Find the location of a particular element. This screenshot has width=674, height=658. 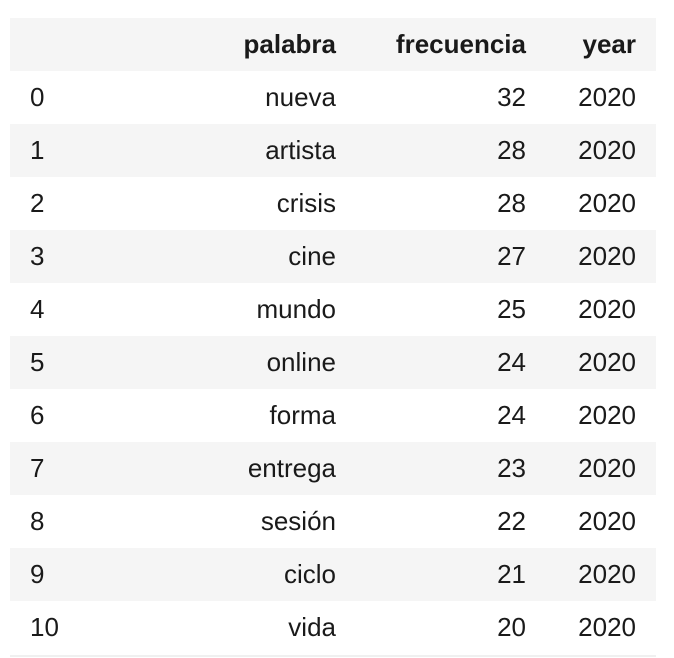

row-index: 1 is located at coordinates (37, 150).